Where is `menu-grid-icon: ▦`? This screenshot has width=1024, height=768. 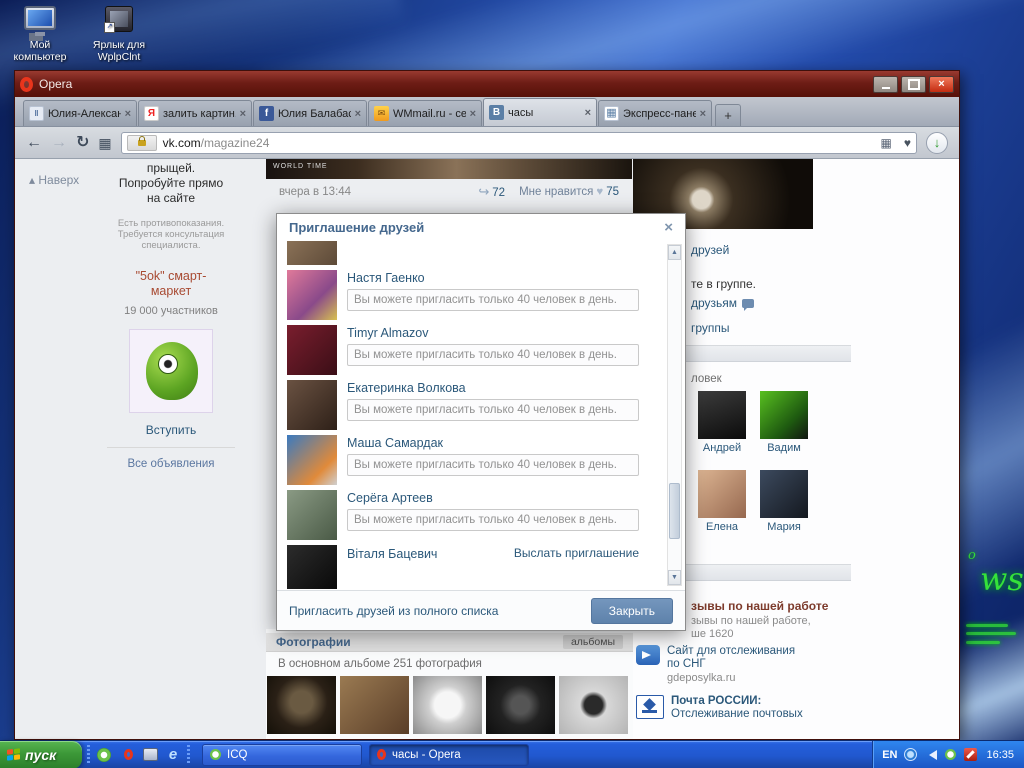
menu-grid-icon: ▦ is located at coordinates (104, 143).